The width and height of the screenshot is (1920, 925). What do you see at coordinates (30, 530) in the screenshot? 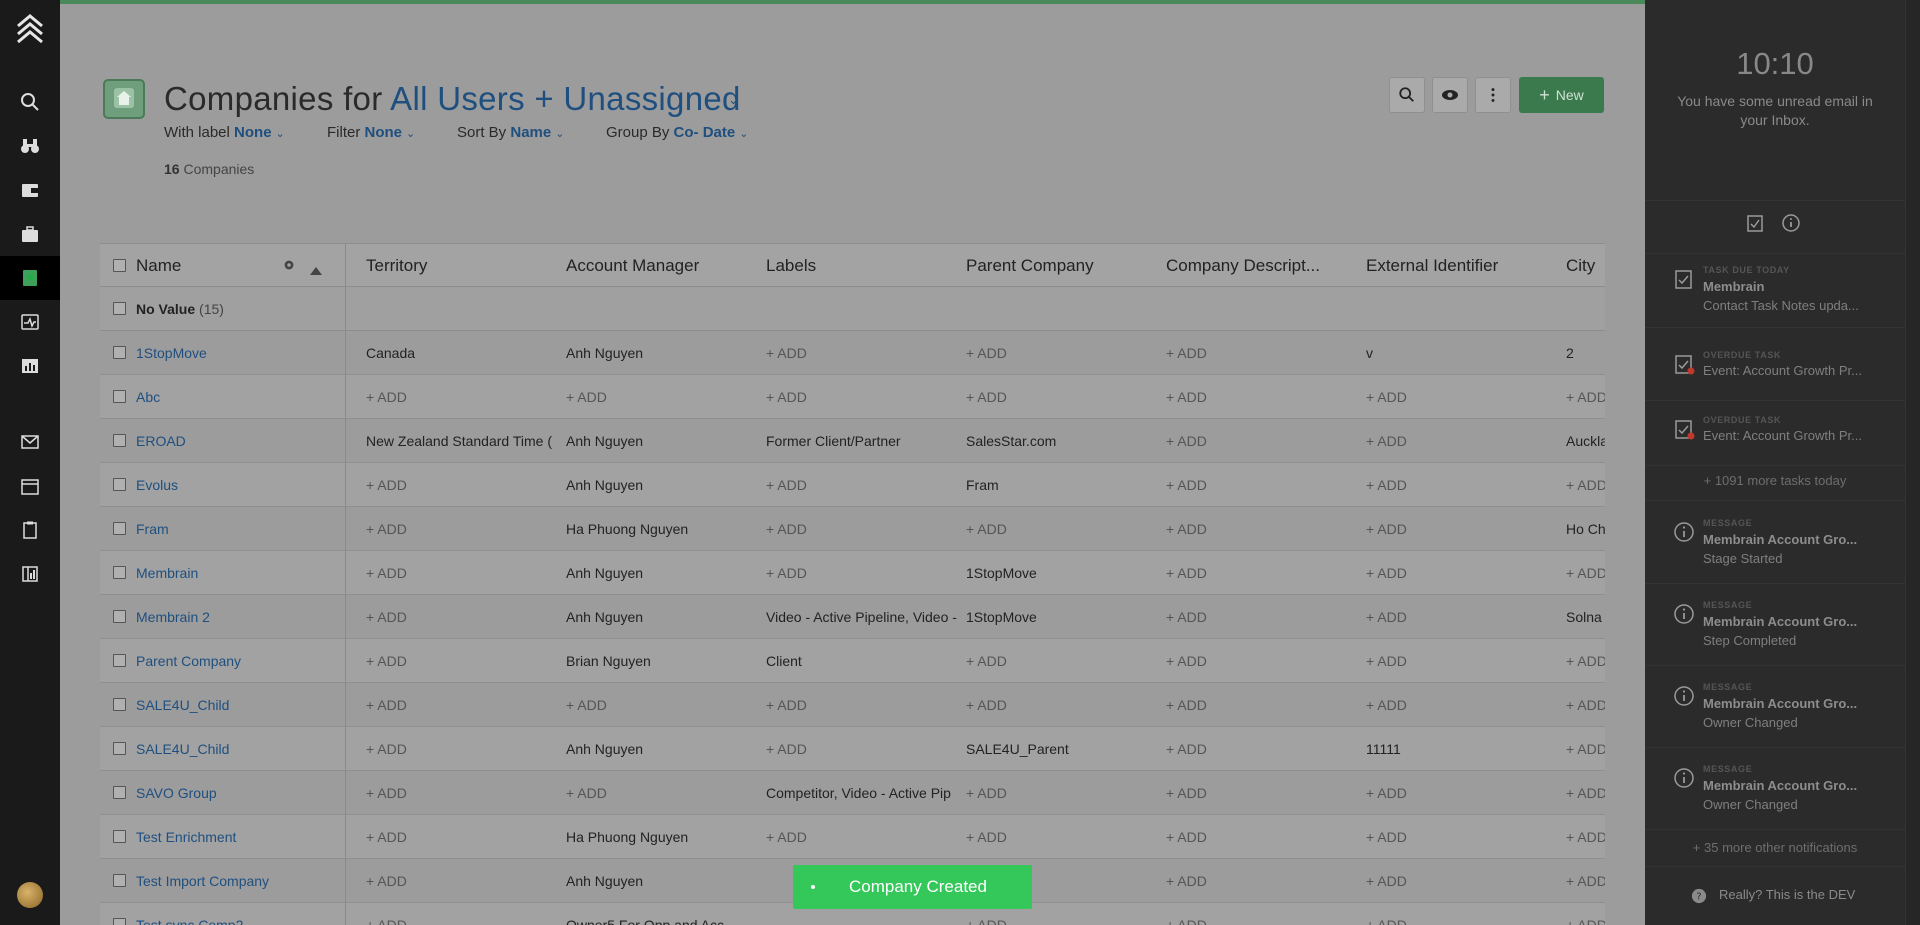
I see `clipboard-icon` at bounding box center [30, 530].